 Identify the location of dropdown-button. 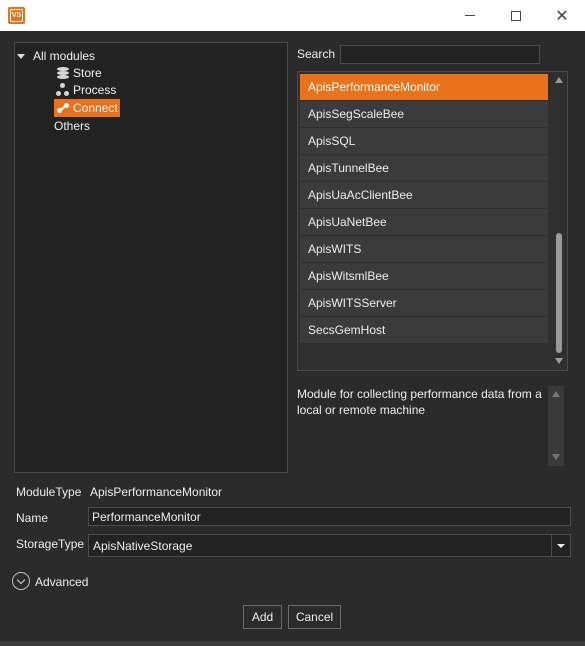
(560, 545).